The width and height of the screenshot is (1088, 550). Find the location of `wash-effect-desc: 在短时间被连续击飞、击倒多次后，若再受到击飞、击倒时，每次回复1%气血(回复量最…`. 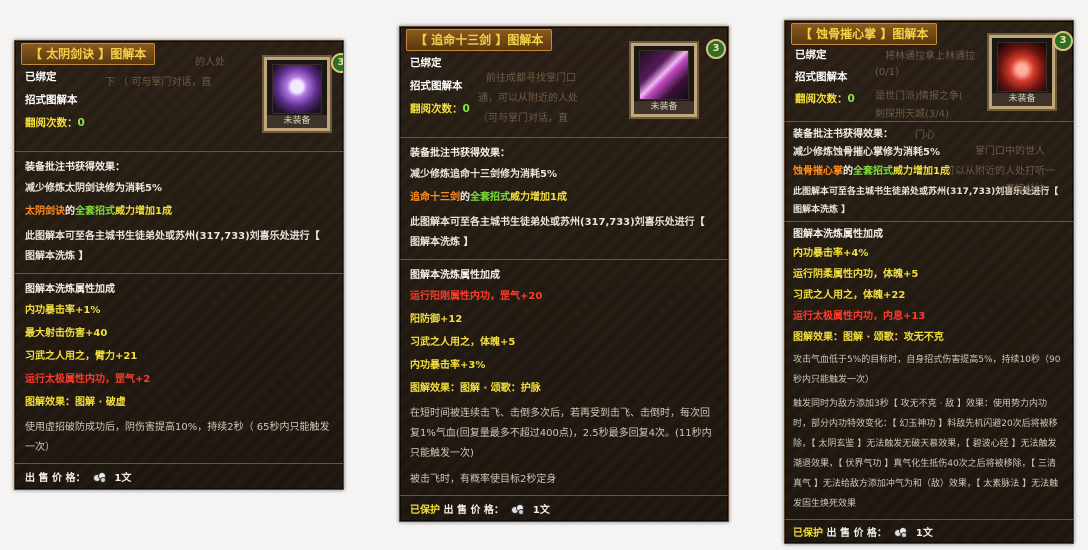

wash-effect-desc: 在短时间被连续击飞、击倒多次后，若再受到击飞、击倒时，每次回复1%气血(回复量最… is located at coordinates (561, 433).